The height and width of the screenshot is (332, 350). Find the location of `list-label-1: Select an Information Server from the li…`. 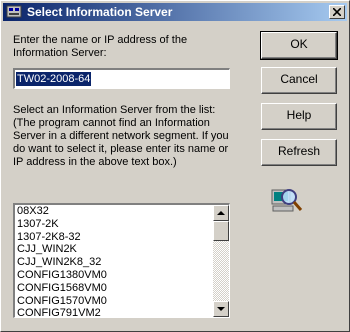

list-label-1: Select an Information Server from the li… is located at coordinates (114, 110).